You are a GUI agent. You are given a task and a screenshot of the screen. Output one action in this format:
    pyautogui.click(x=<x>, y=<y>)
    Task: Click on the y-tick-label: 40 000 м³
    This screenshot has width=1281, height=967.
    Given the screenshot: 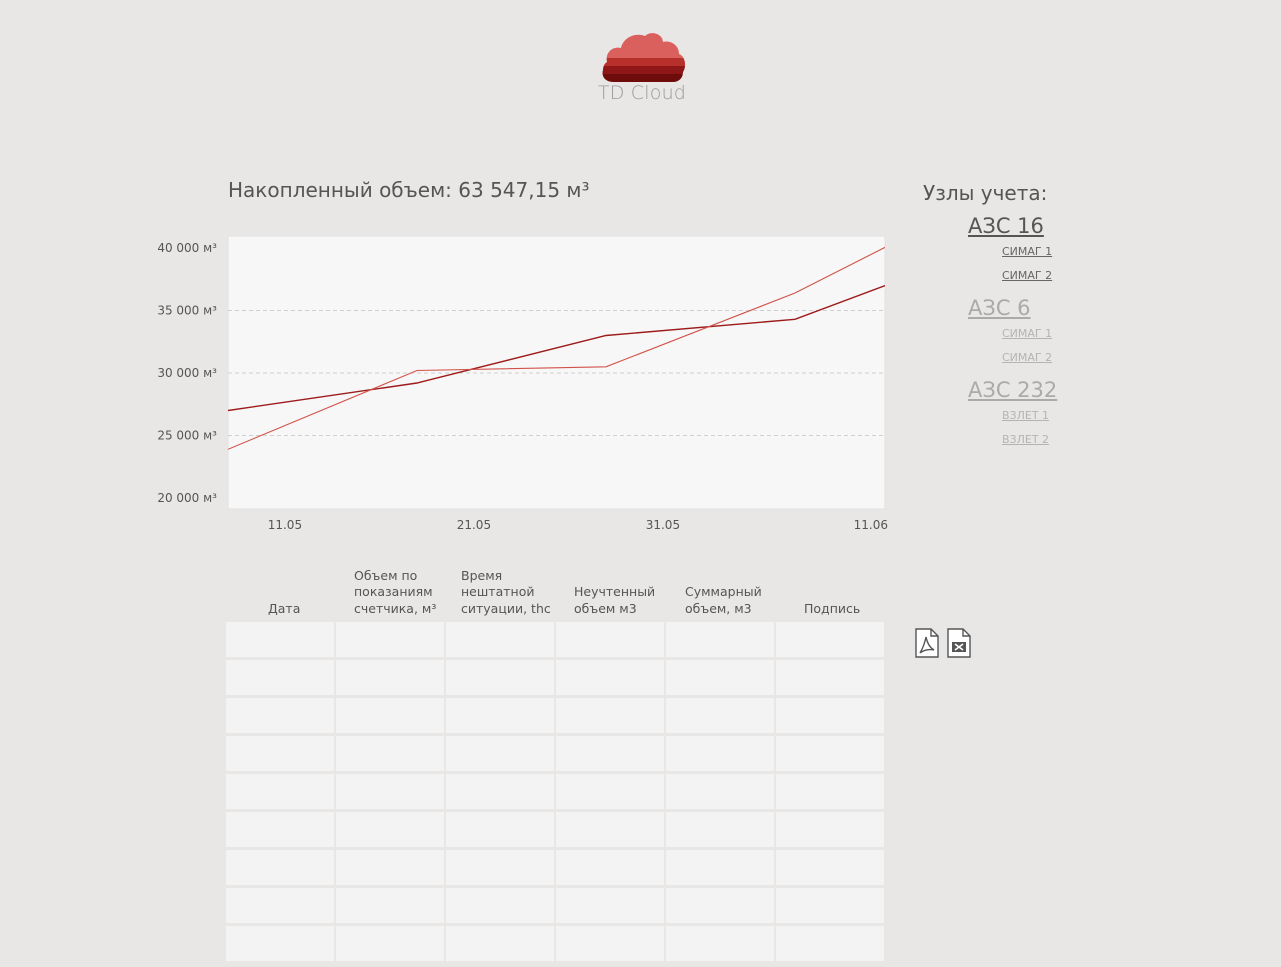 What is the action you would take?
    pyautogui.click(x=187, y=248)
    